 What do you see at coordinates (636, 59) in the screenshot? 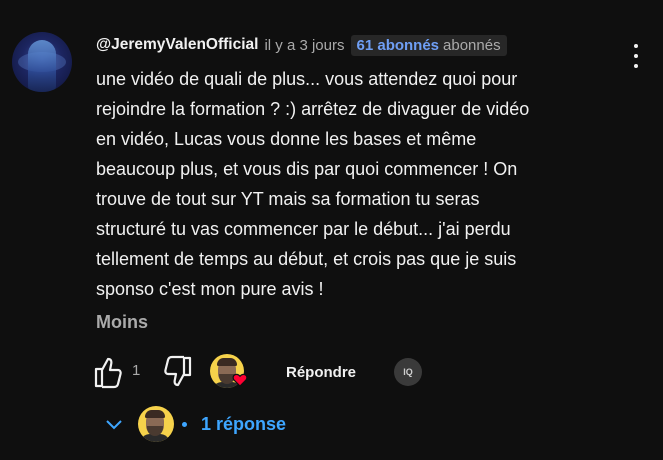
I see `more-vert-icon` at bounding box center [636, 59].